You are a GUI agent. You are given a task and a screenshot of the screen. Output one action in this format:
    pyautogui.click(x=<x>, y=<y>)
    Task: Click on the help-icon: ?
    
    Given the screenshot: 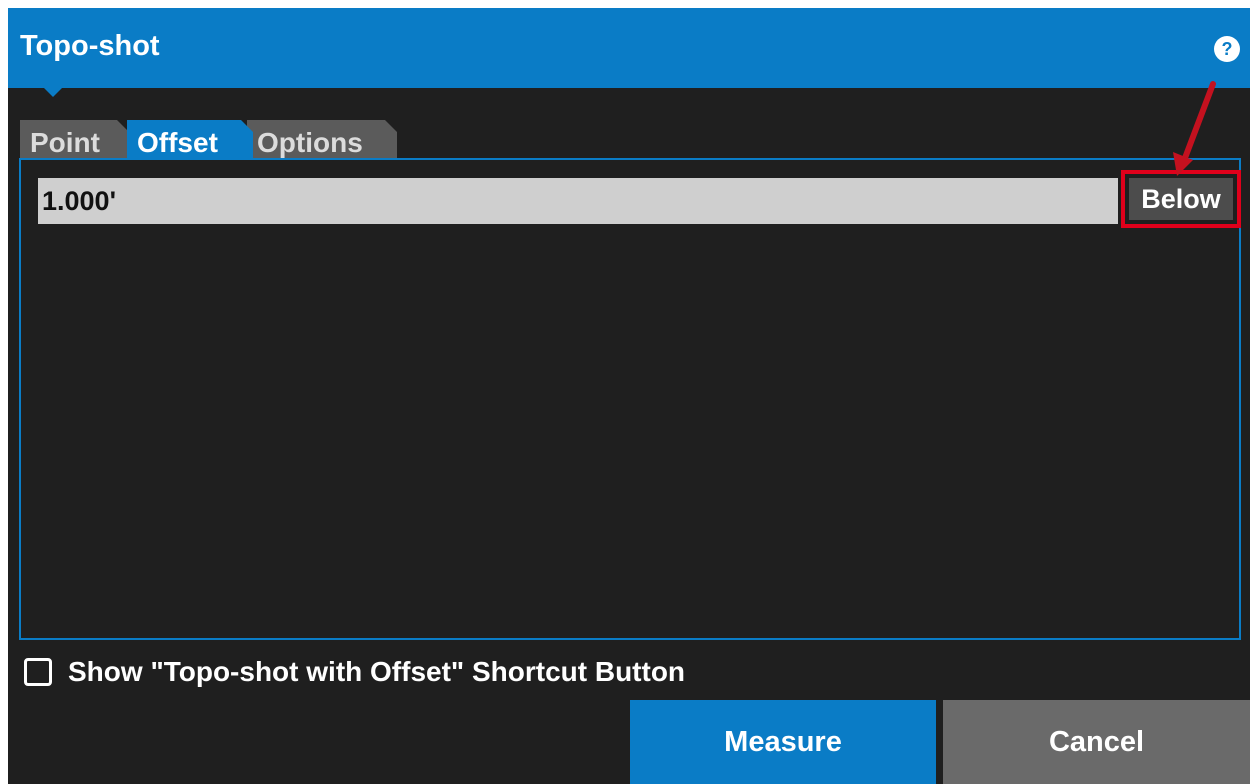 What is the action you would take?
    pyautogui.click(x=1227, y=49)
    